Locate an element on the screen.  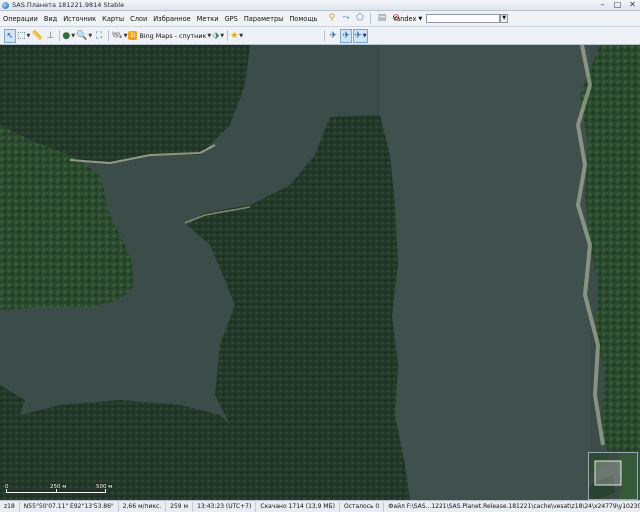
menu-maps: Карты is located at coordinates (113, 19).